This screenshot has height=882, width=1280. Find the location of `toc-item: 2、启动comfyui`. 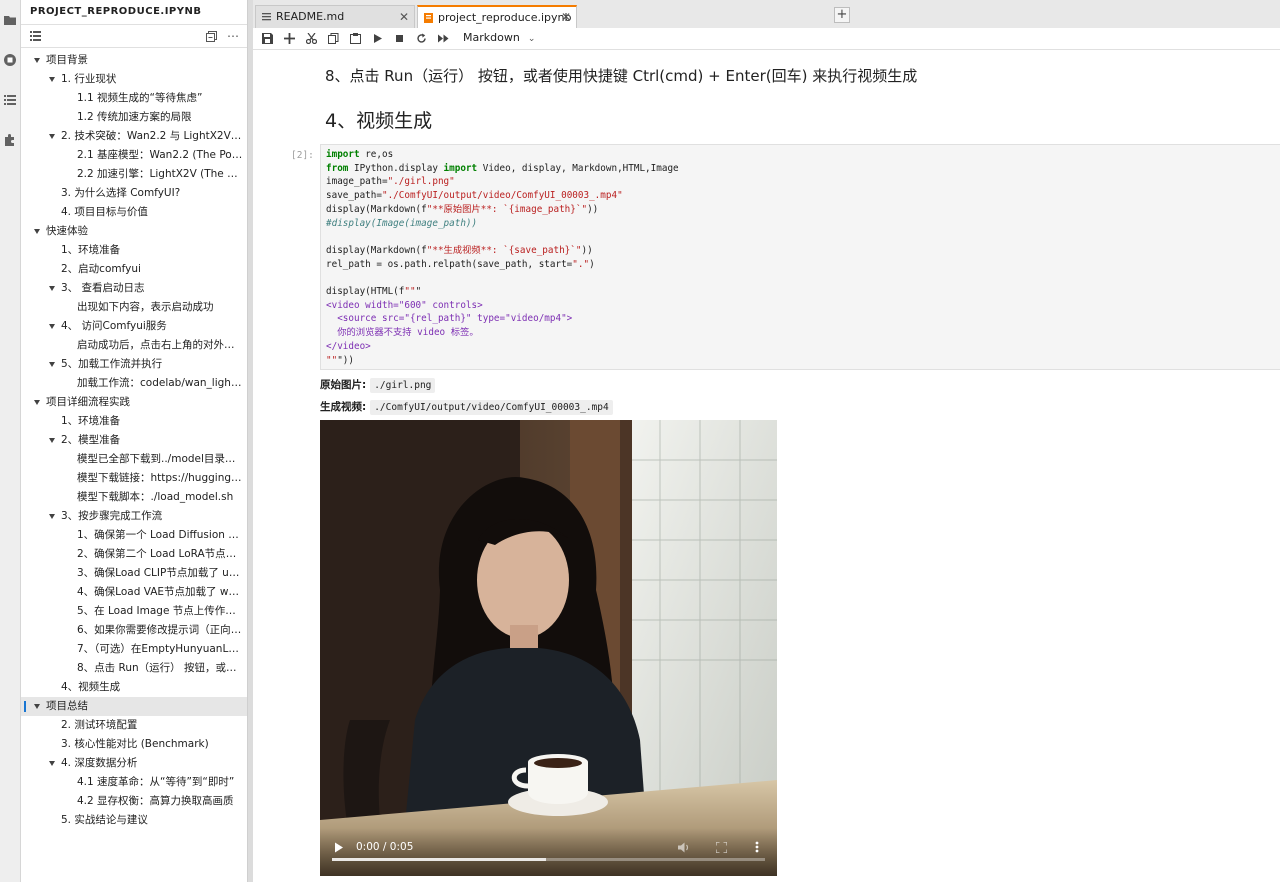

toc-item: 2、启动comfyui is located at coordinates (134, 269).